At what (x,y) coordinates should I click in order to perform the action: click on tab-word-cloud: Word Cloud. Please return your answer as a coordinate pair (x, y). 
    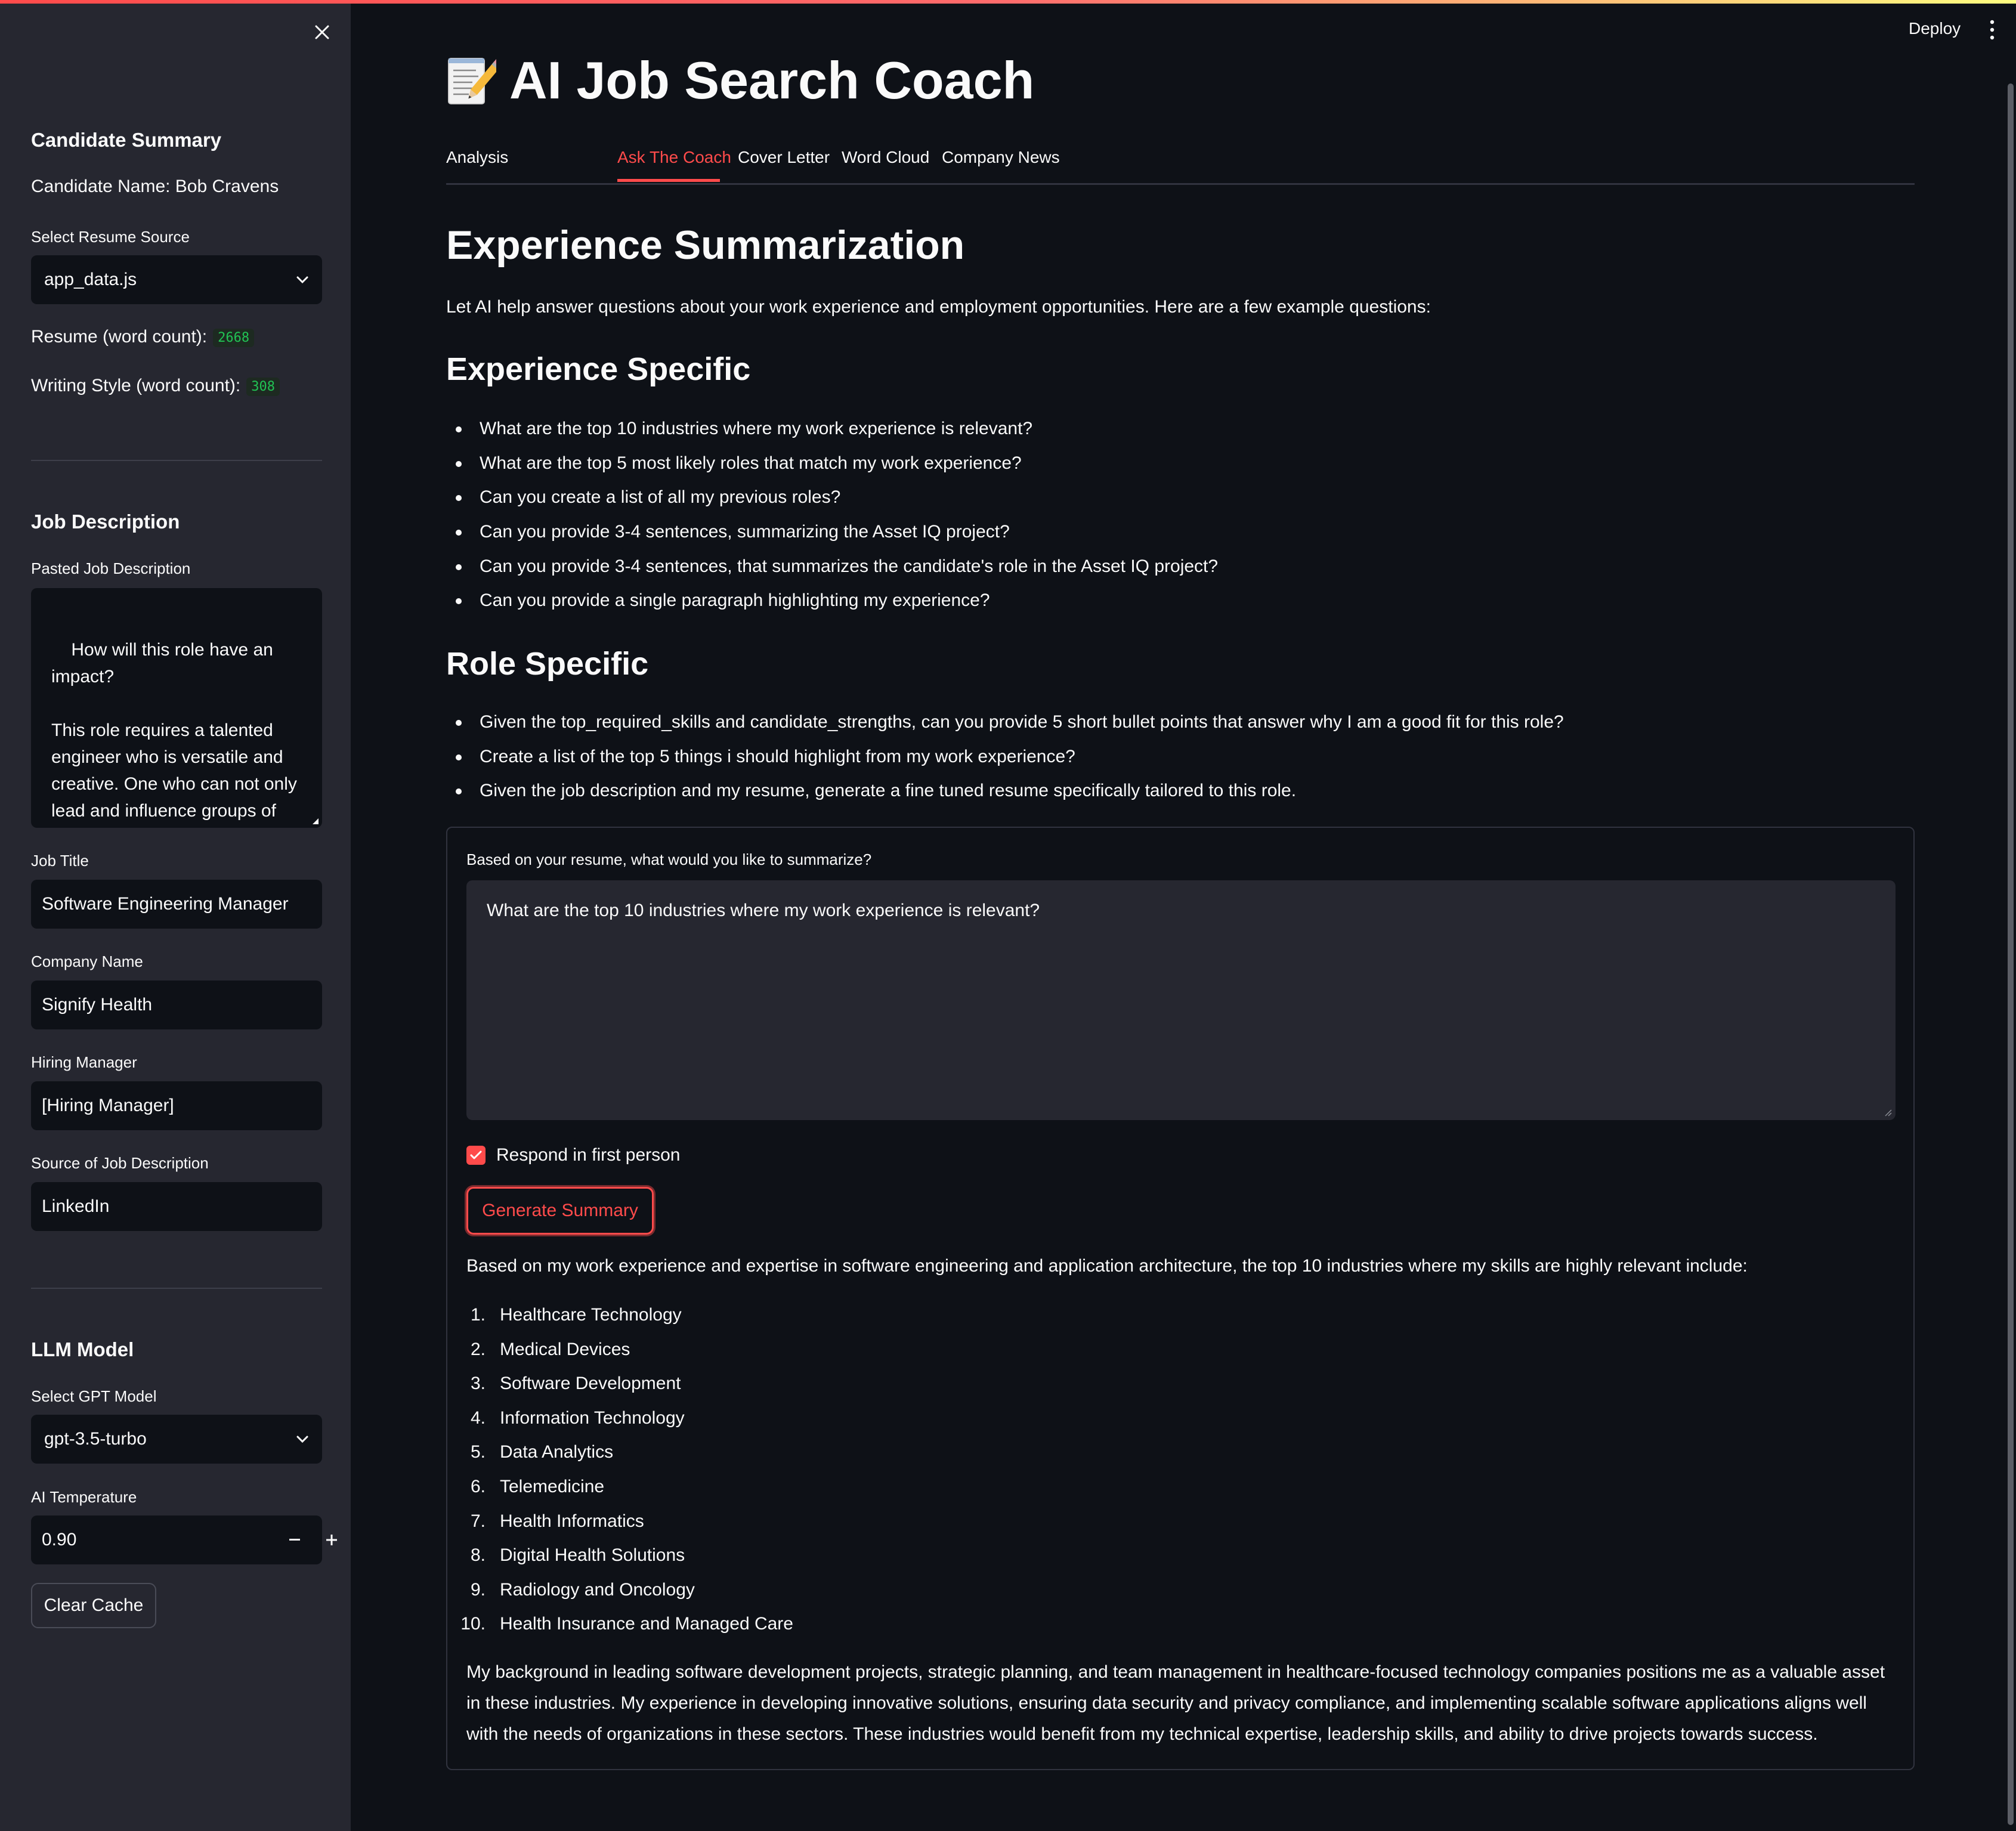
    Looking at the image, I should click on (885, 157).